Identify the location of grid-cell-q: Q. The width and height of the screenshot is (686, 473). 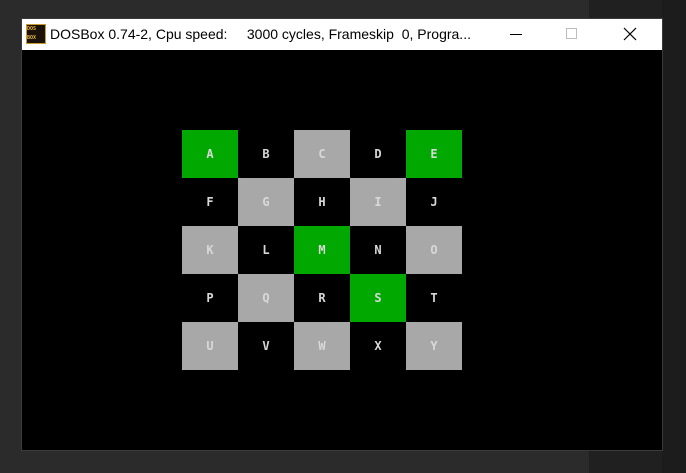
(266, 298).